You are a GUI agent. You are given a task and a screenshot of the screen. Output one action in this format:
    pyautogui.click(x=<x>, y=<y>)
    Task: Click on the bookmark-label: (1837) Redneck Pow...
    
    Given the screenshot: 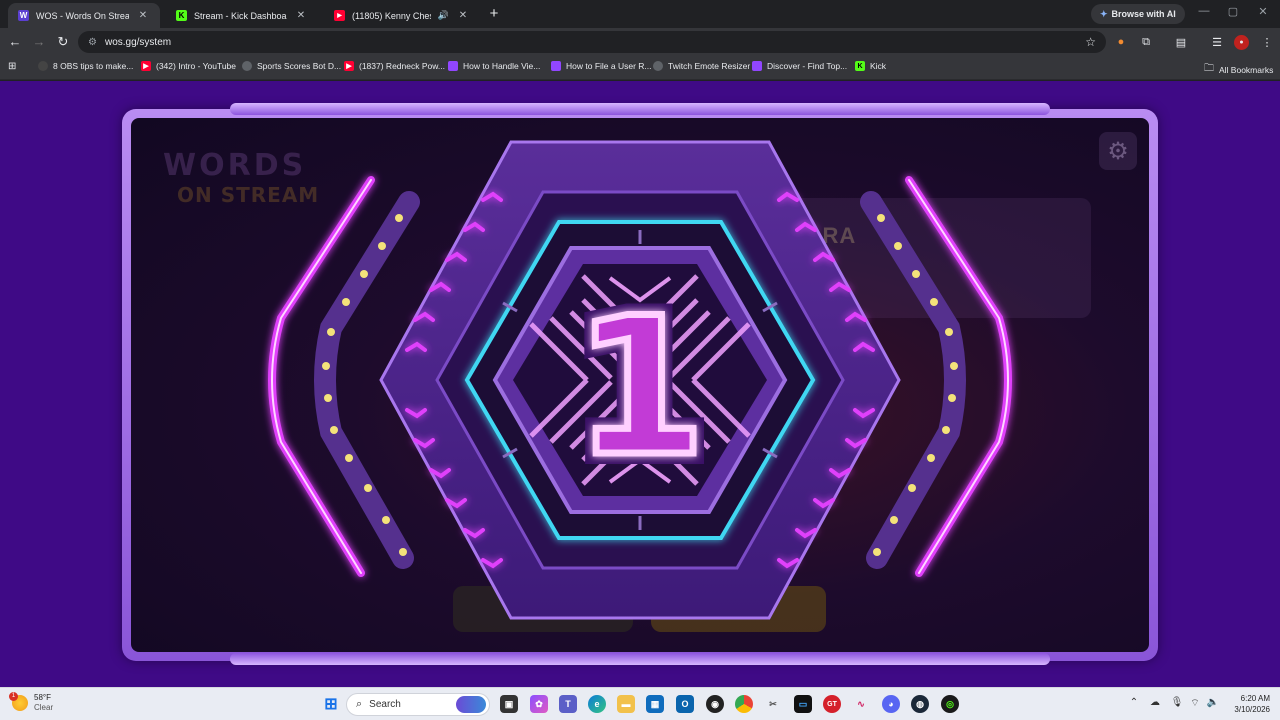 What is the action you would take?
    pyautogui.click(x=402, y=66)
    